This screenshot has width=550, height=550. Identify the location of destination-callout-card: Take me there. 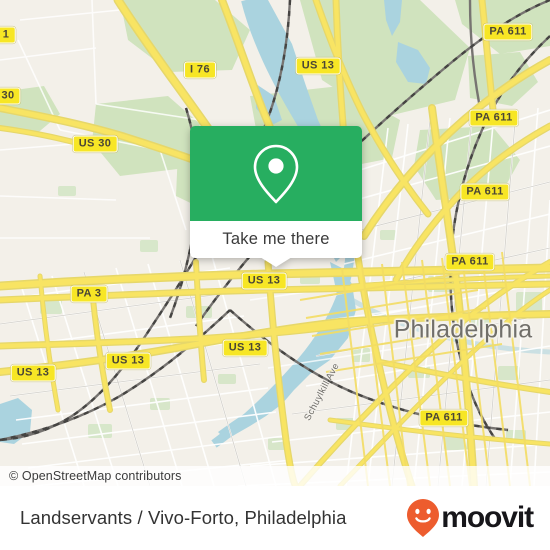
(276, 196).